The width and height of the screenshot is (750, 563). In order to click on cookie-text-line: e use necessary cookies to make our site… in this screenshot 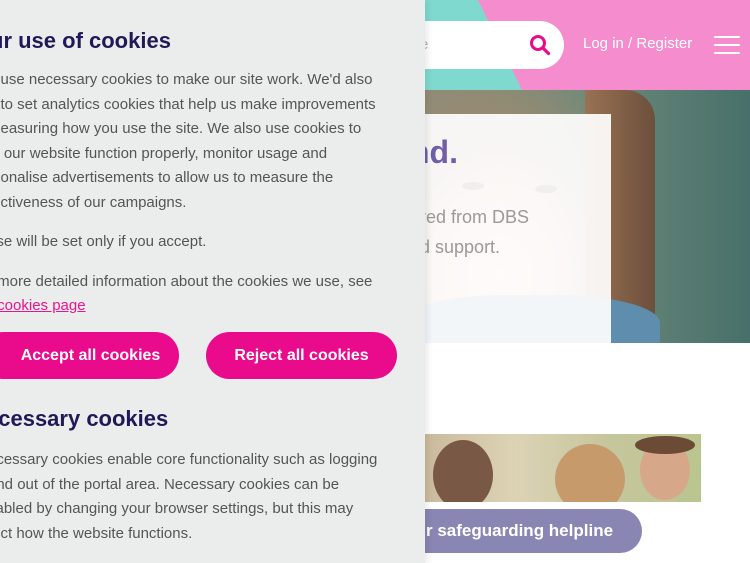, I will do `click(186, 79)`.